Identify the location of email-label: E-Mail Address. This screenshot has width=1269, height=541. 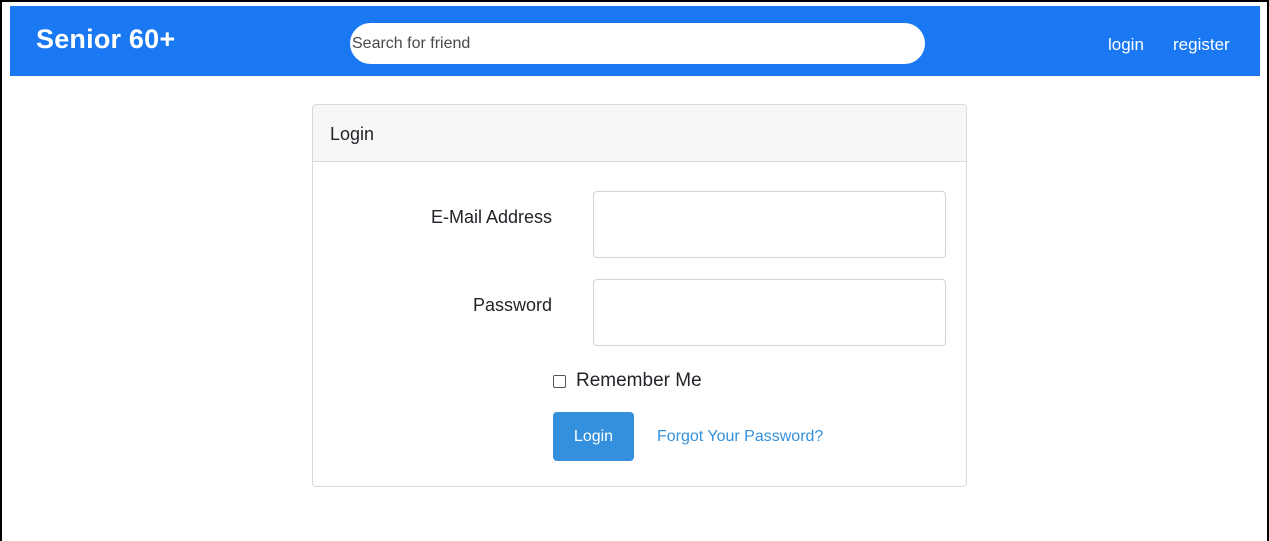
(491, 217).